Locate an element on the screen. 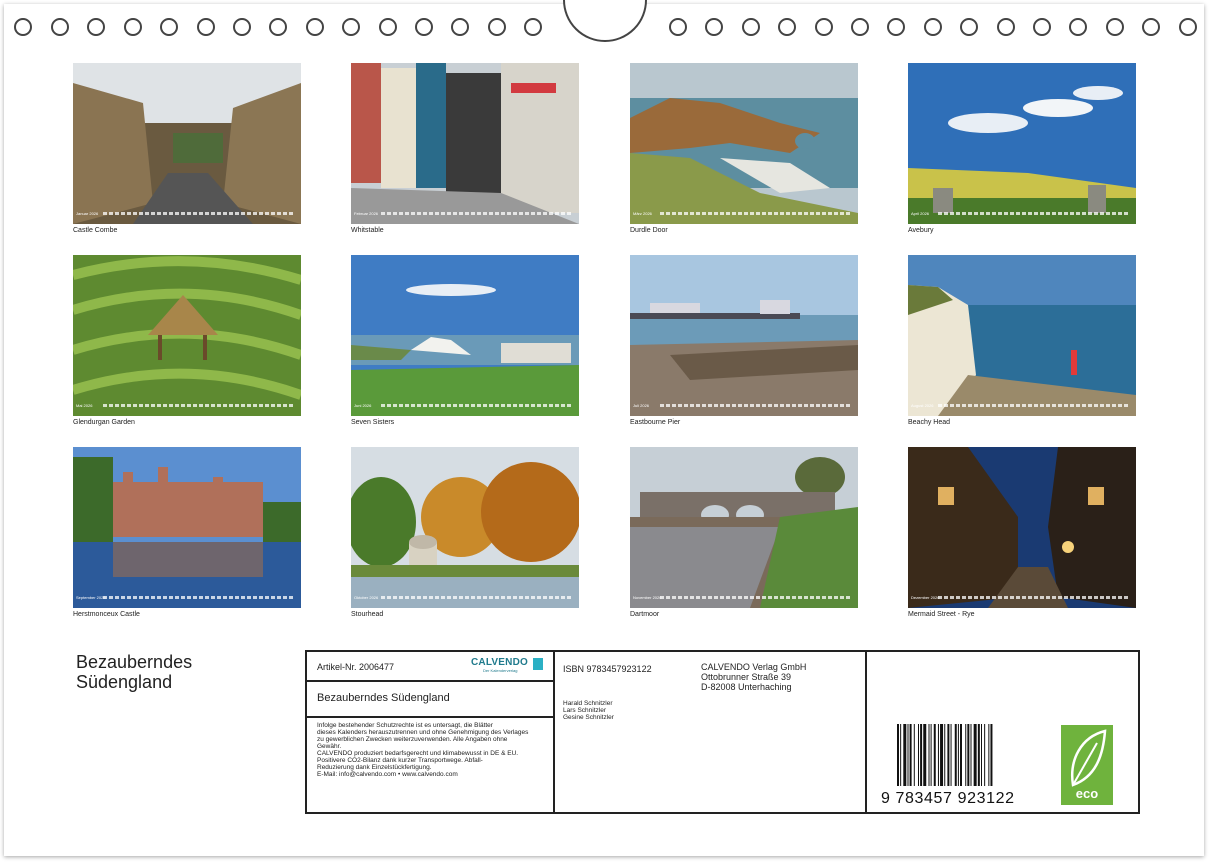 The height and width of the screenshot is (862, 1212). calvendo-logo: CALVENDO Der Kalenderverlag is located at coordinates (507, 666).